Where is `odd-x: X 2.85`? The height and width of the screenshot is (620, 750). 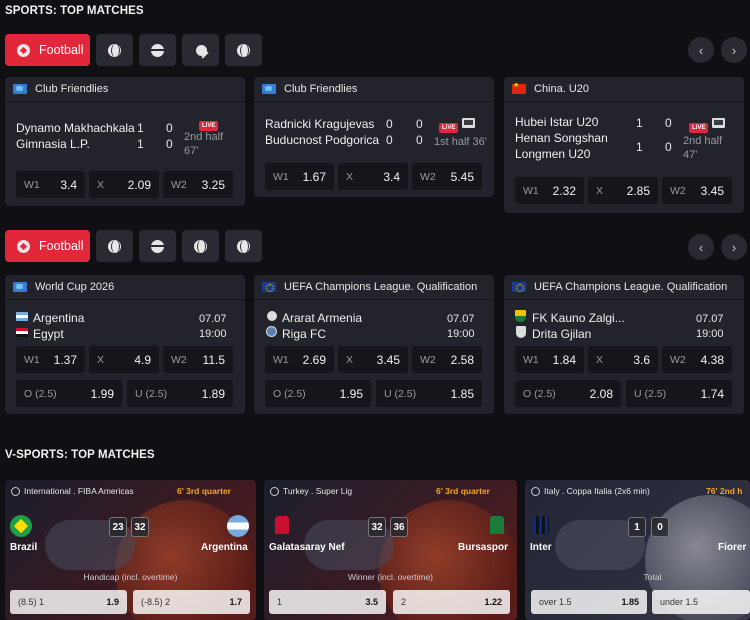
odd-x: X 2.85 is located at coordinates (623, 190).